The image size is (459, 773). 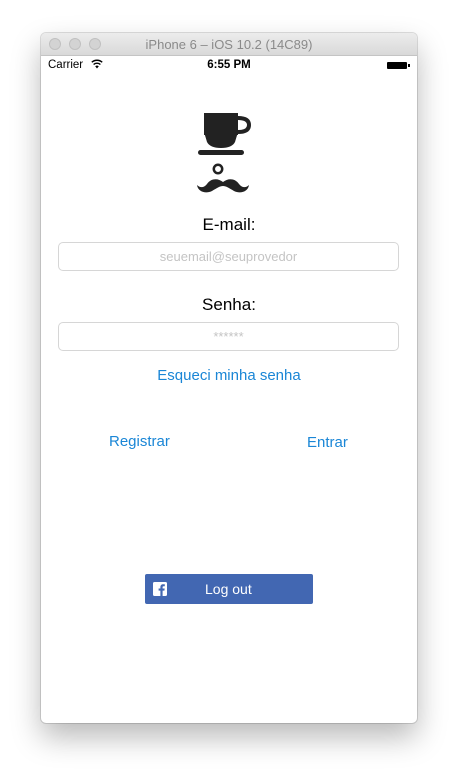 I want to click on register-button: Registrar, so click(x=139, y=441).